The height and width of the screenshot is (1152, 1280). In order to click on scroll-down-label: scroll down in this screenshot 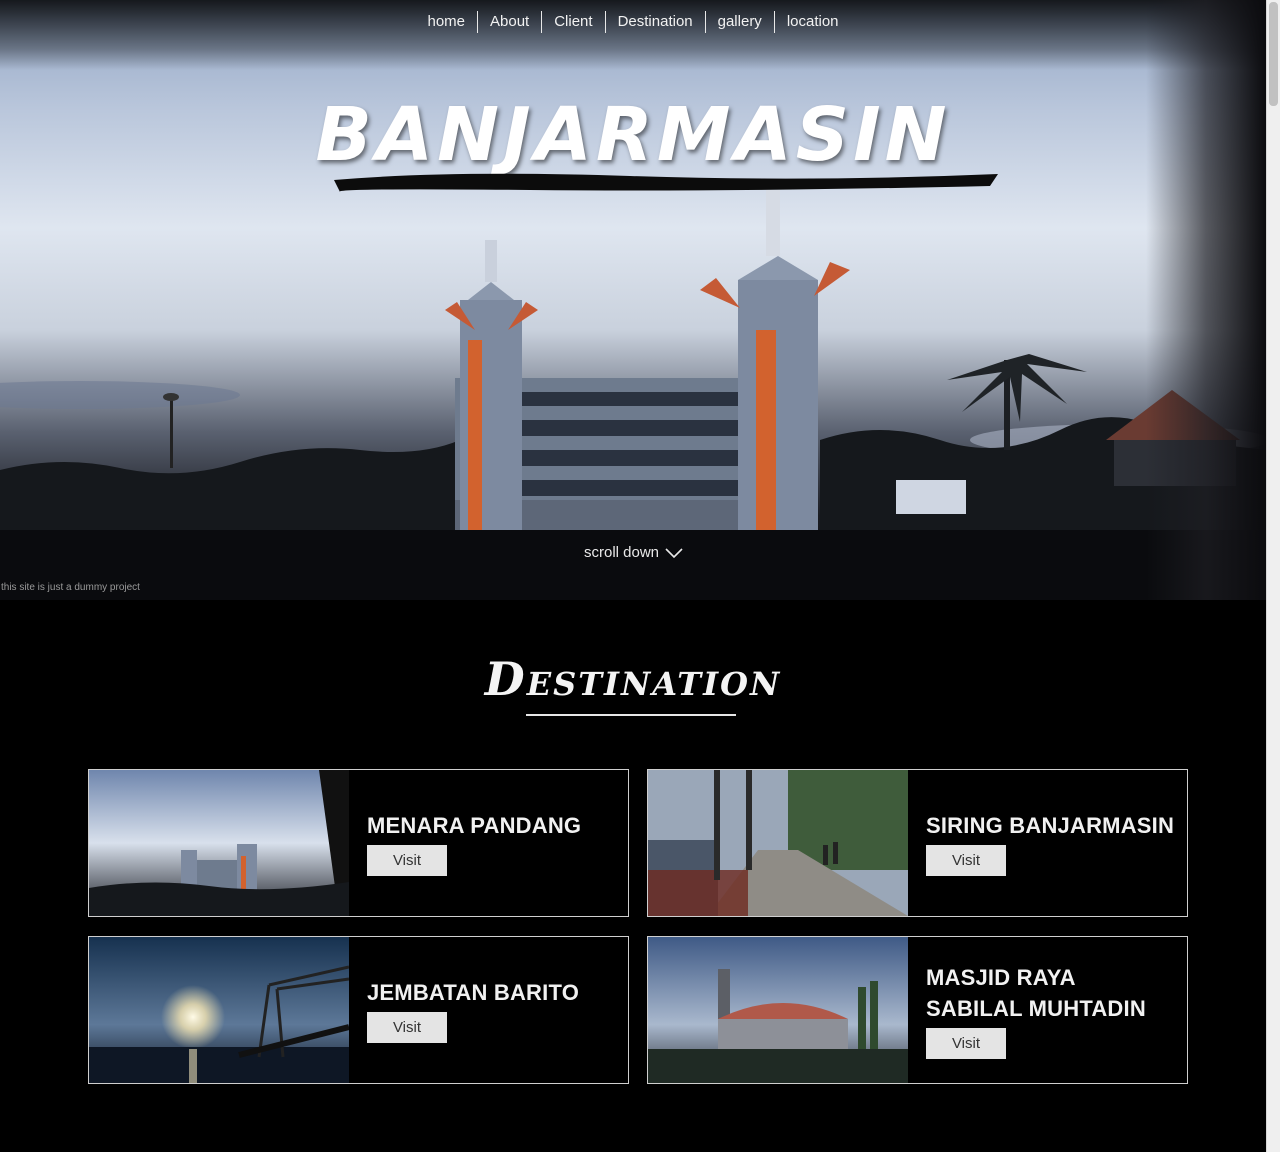, I will do `click(622, 552)`.